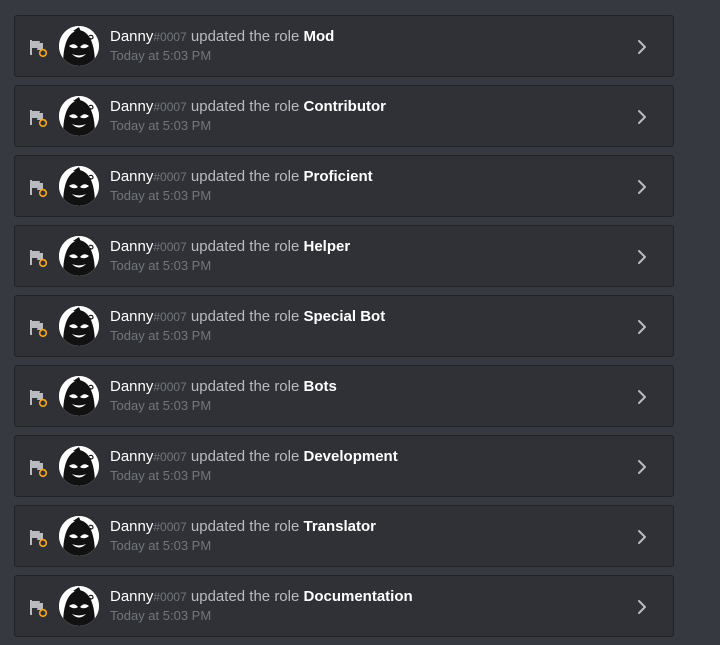 The image size is (720, 645). What do you see at coordinates (320, 386) in the screenshot?
I see `role-name: Bots` at bounding box center [320, 386].